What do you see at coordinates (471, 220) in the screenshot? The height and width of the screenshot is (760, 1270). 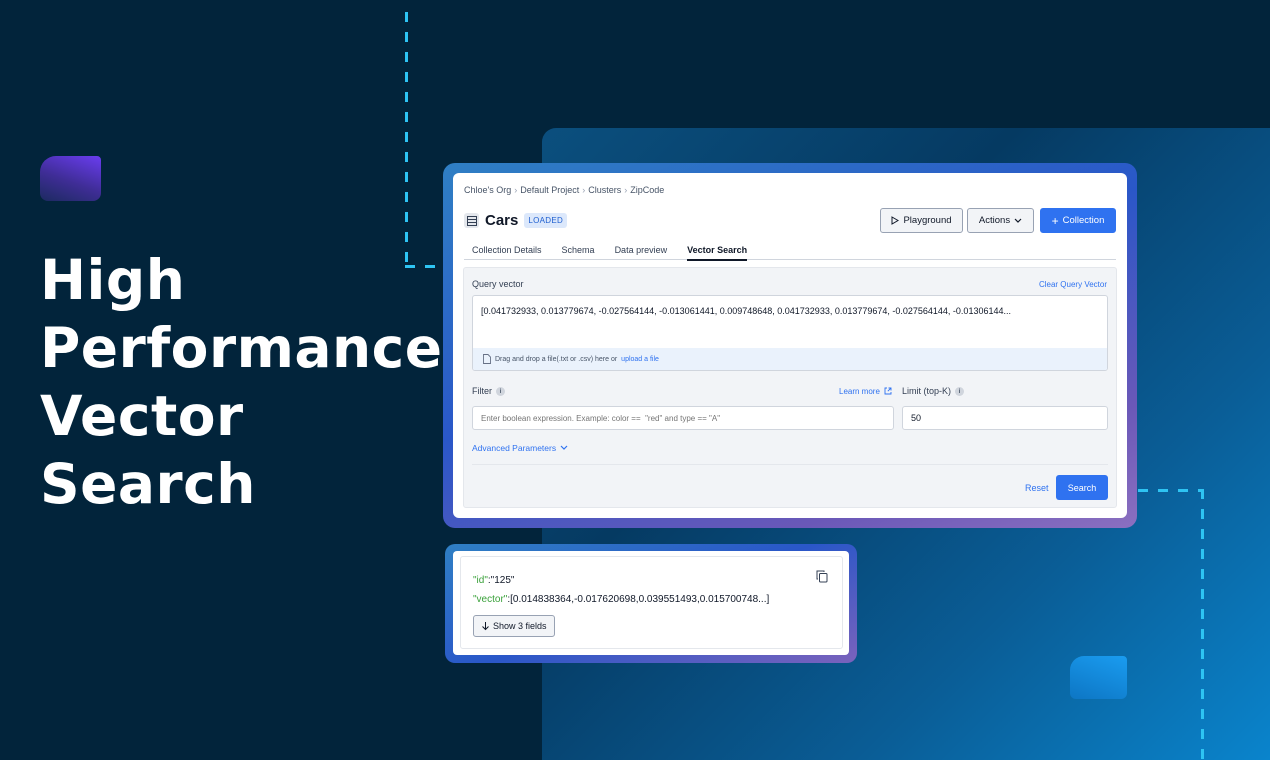 I see `table-icon` at bounding box center [471, 220].